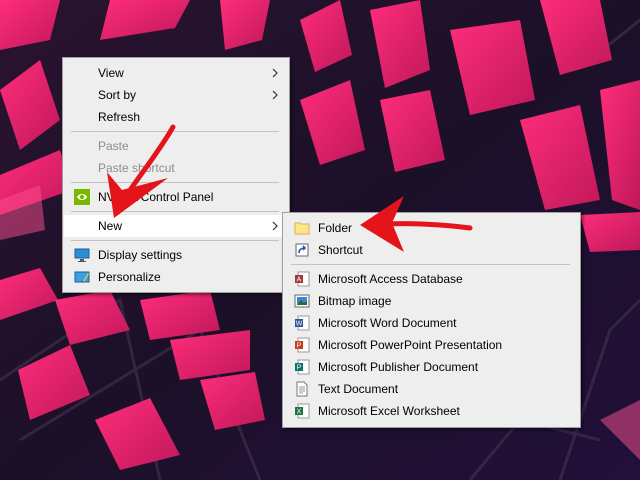 Image resolution: width=640 pixels, height=480 pixels. I want to click on menu-item-paste: Paste, so click(176, 146).